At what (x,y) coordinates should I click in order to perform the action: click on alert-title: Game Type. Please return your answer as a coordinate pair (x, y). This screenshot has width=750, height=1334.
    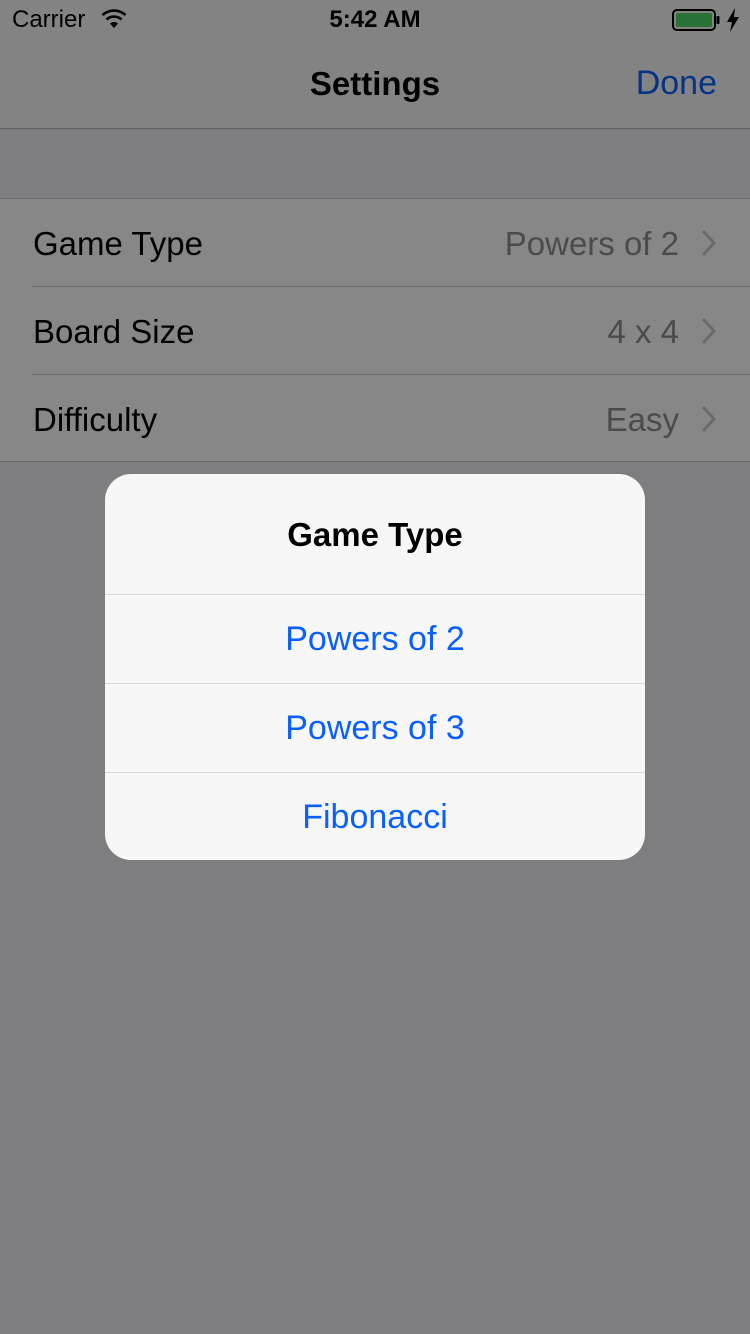
    Looking at the image, I should click on (375, 534).